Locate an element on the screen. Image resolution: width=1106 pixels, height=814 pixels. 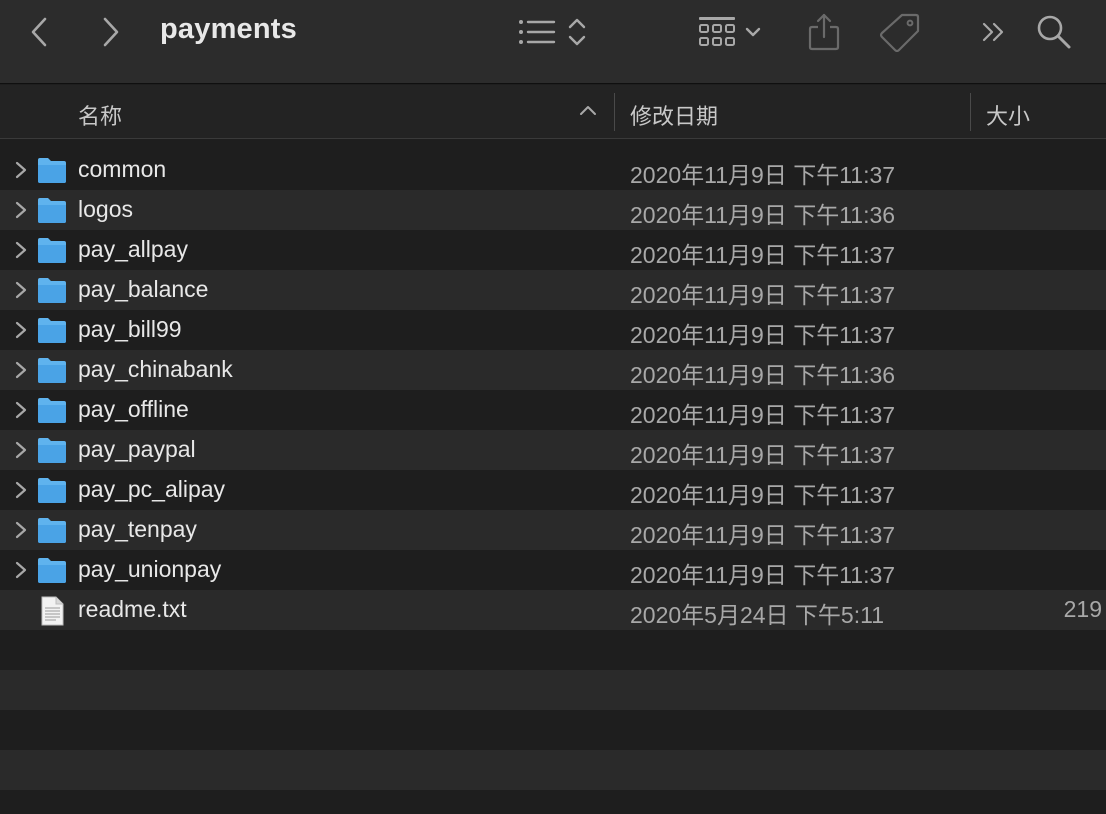
file-name: pay_paypal is located at coordinates (137, 449).